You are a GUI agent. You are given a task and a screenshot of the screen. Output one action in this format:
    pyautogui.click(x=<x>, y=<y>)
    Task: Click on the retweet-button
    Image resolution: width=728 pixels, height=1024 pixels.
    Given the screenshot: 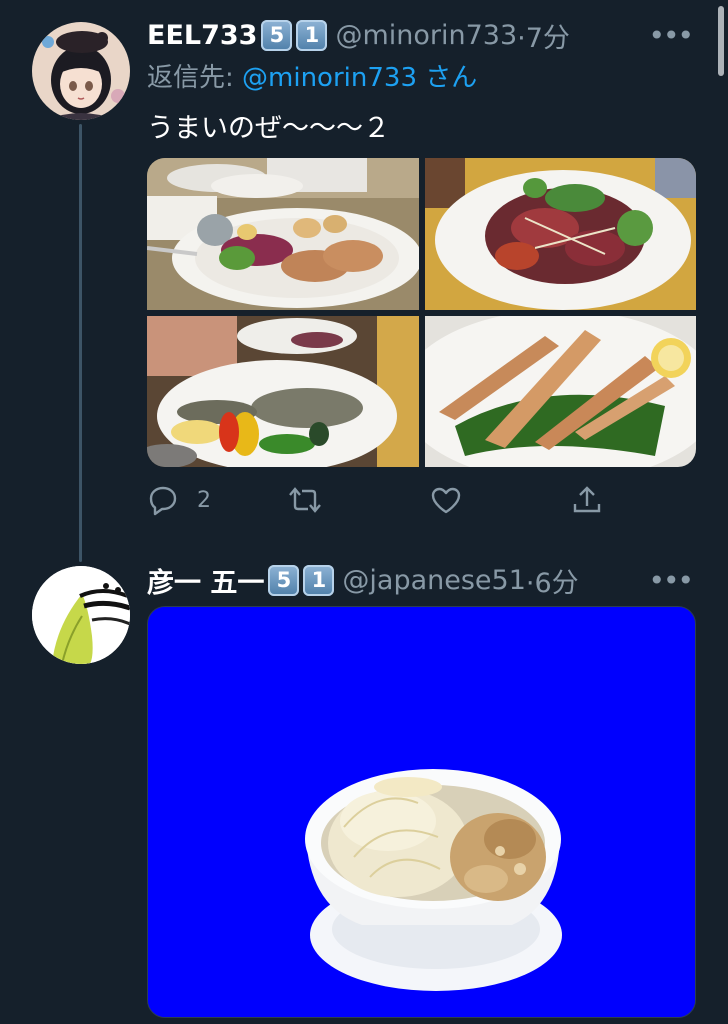 What is the action you would take?
    pyautogui.click(x=305, y=500)
    